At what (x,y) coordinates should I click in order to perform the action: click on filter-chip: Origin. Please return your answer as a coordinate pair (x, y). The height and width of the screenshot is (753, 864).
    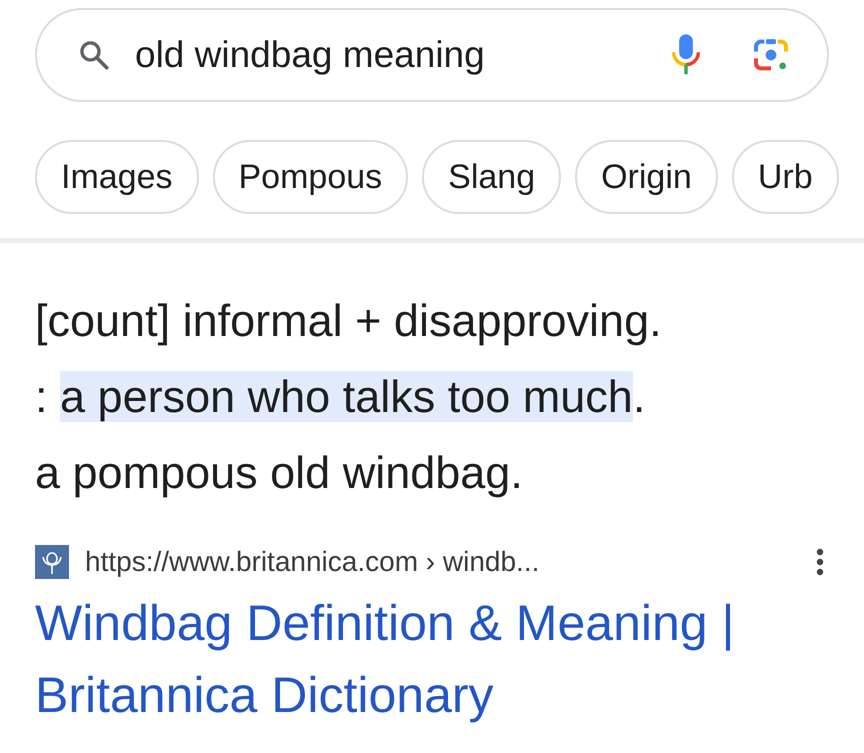
    Looking at the image, I should click on (646, 177).